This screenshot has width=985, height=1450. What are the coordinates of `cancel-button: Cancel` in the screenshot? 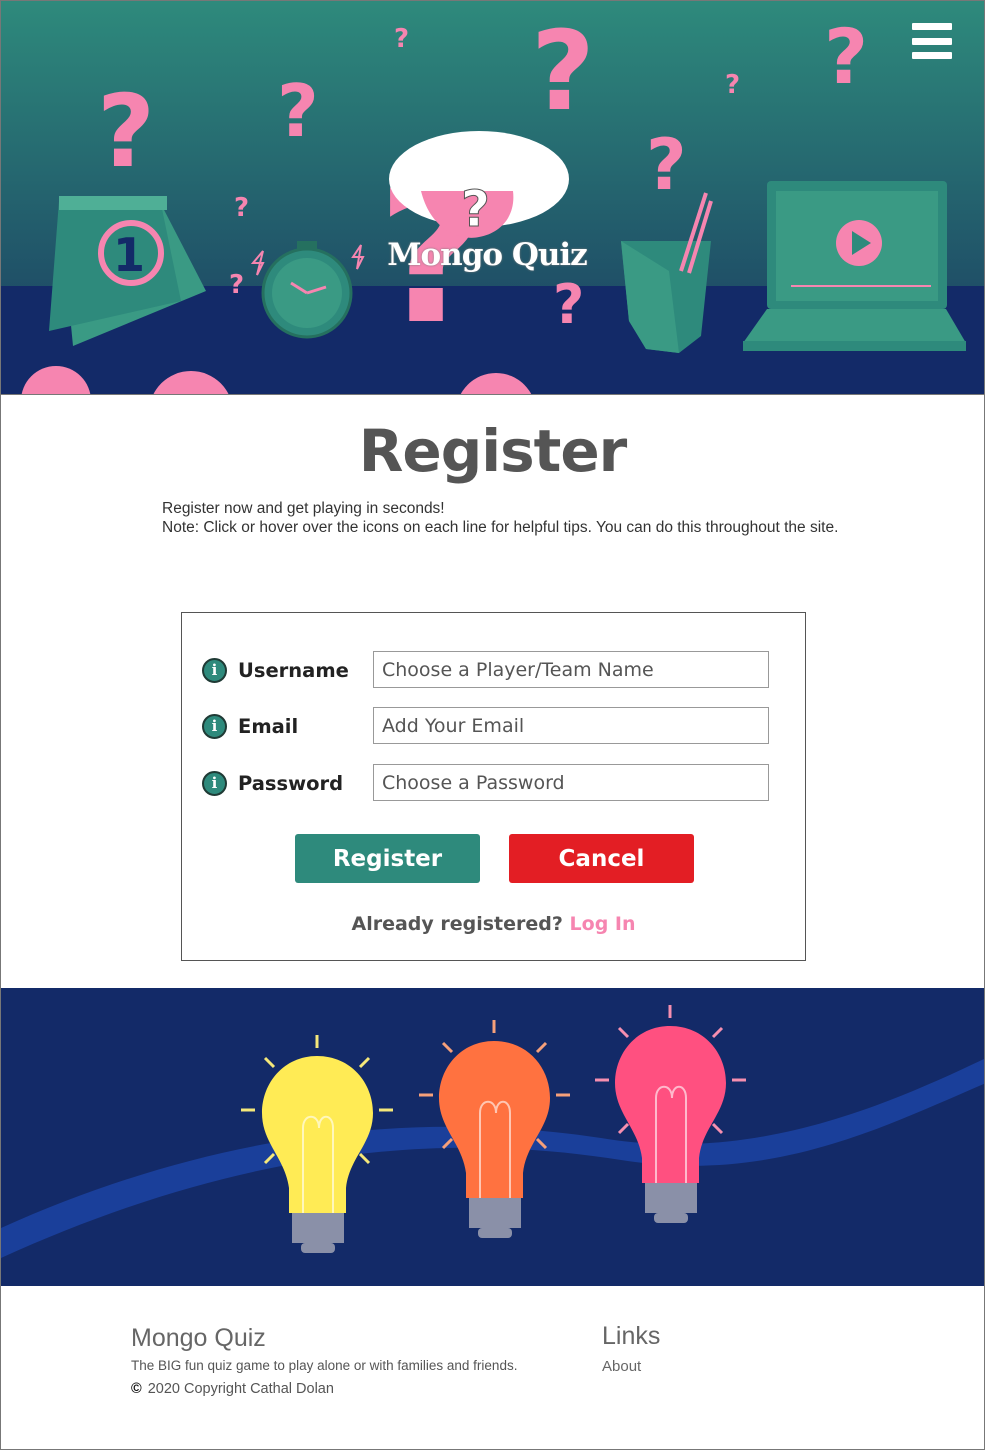 It's located at (601, 858).